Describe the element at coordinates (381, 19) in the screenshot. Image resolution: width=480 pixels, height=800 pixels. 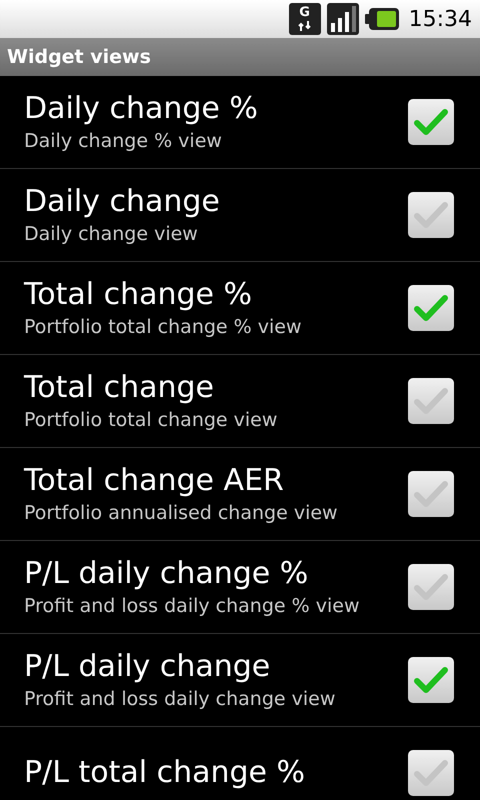
I see `battery-icon` at that location.